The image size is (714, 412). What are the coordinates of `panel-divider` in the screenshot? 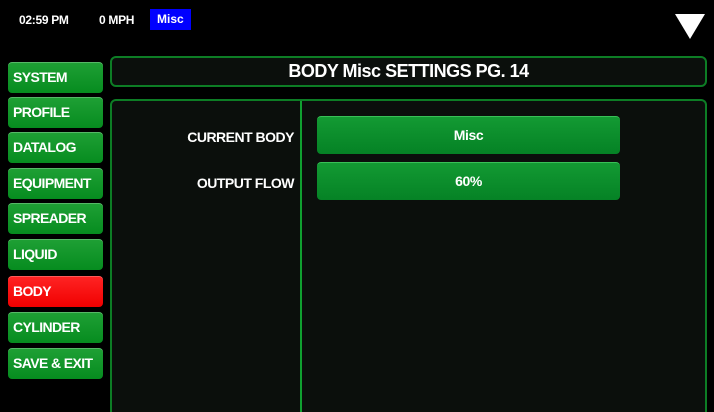 It's located at (301, 256).